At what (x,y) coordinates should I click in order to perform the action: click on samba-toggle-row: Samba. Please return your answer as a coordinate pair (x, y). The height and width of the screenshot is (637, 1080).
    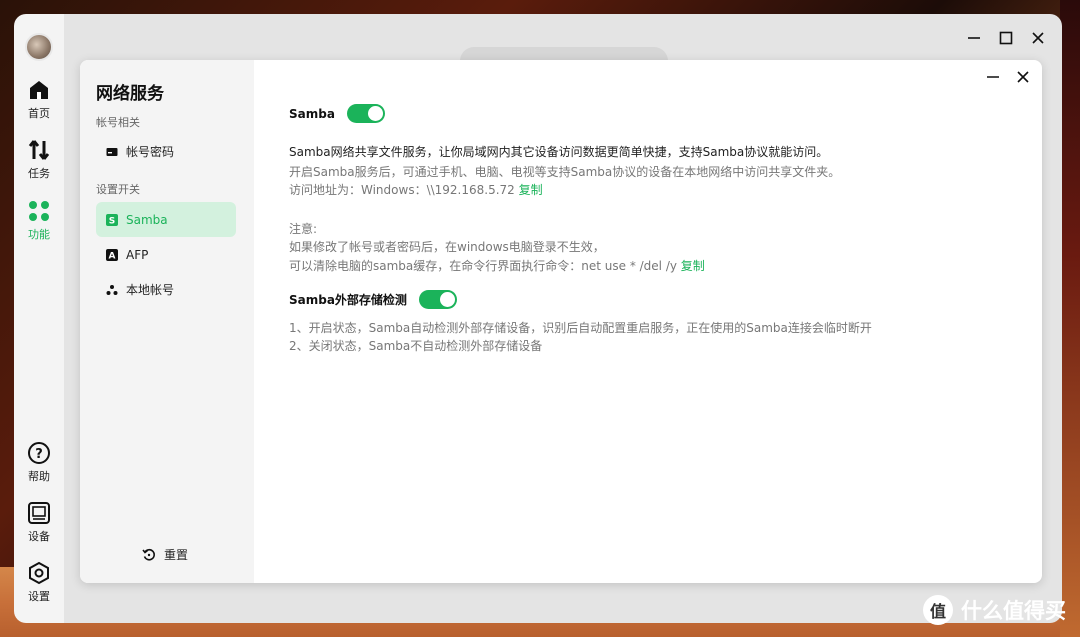
    Looking at the image, I should click on (337, 113).